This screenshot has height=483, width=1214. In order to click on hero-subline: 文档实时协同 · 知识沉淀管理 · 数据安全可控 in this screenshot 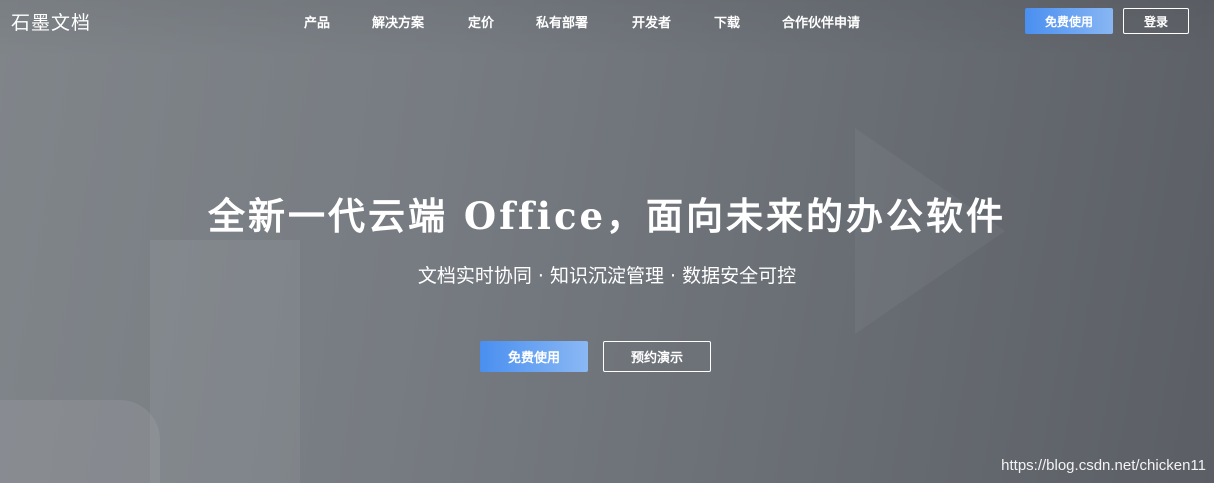, I will do `click(607, 276)`.